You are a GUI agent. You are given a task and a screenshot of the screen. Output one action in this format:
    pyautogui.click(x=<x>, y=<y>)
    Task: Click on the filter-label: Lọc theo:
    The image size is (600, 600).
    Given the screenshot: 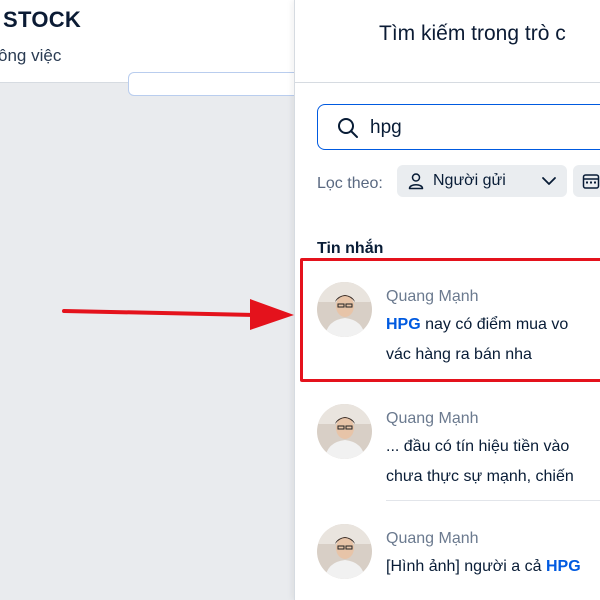 What is the action you would take?
    pyautogui.click(x=350, y=183)
    